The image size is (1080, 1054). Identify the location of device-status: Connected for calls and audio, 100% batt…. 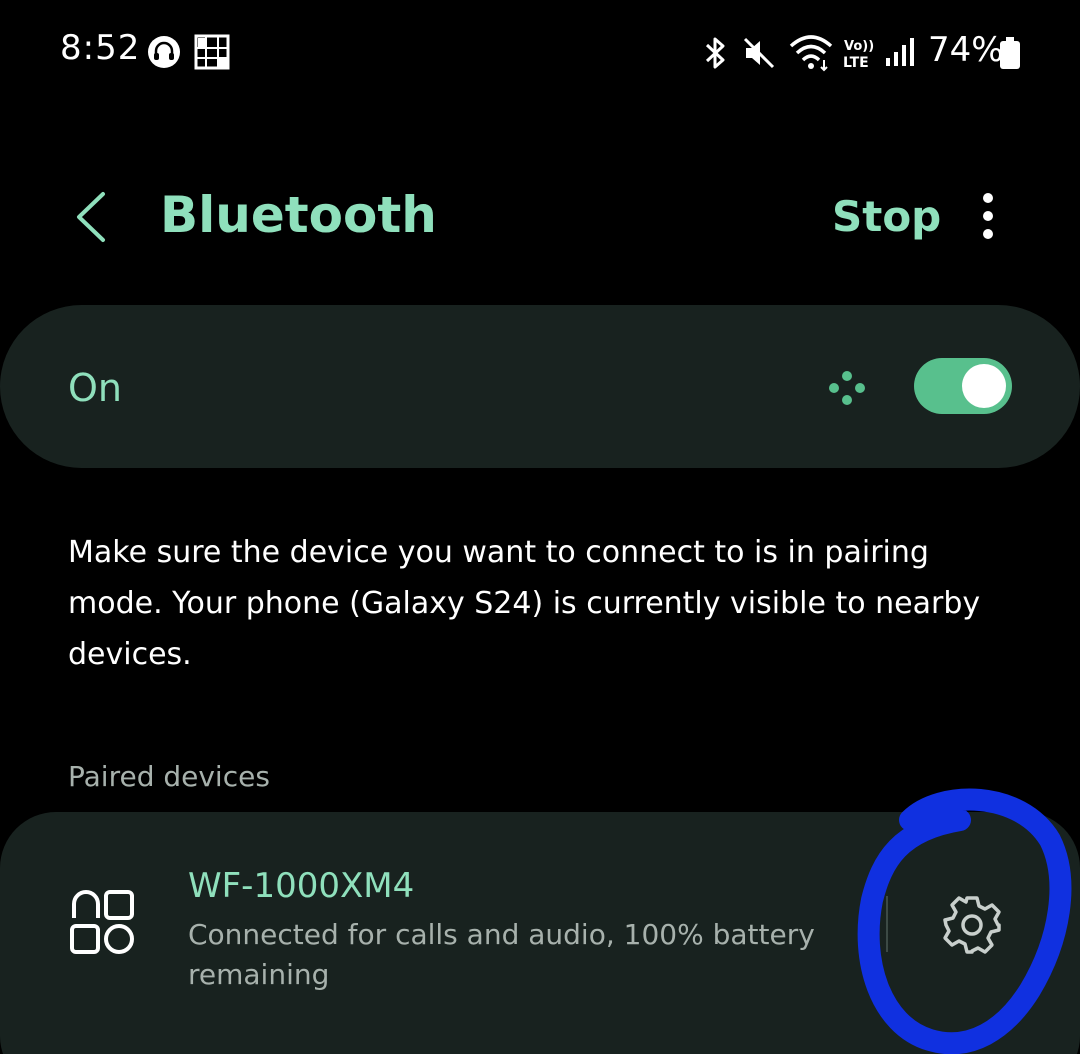
(501, 954).